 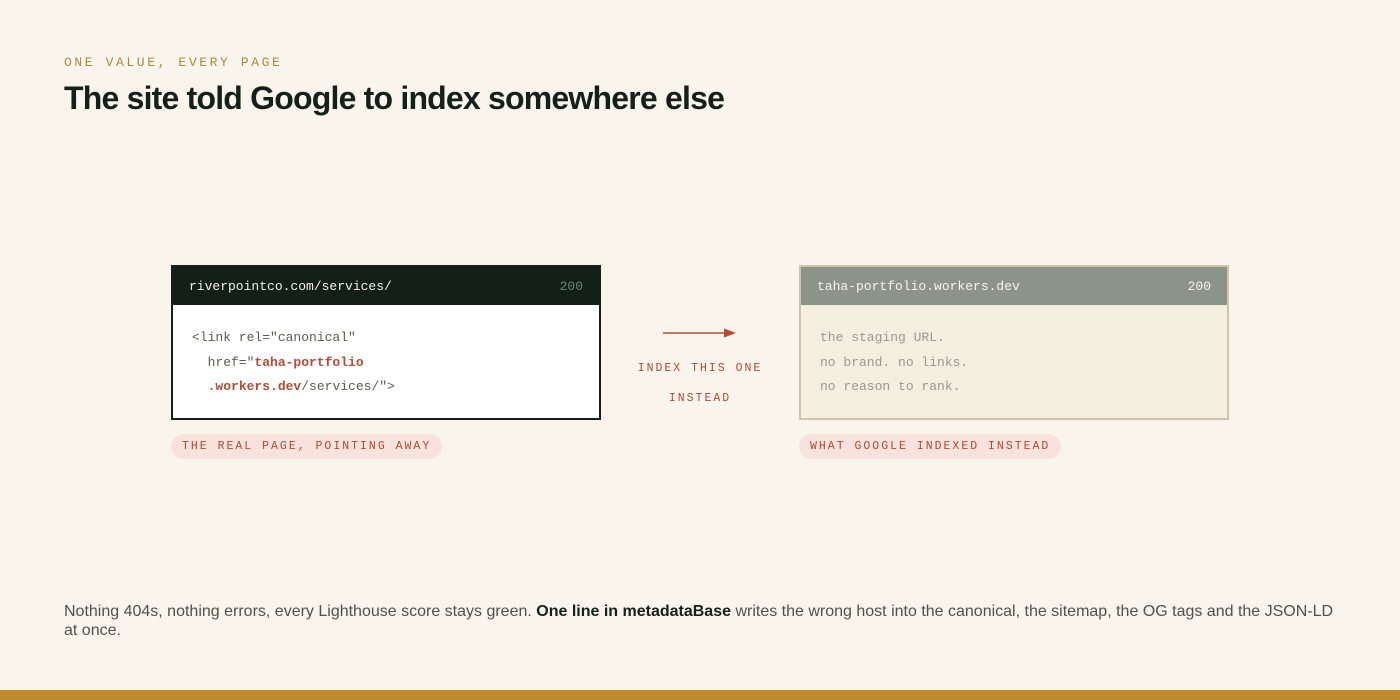 I want to click on staging-note-line: the staging URL., so click(x=882, y=337).